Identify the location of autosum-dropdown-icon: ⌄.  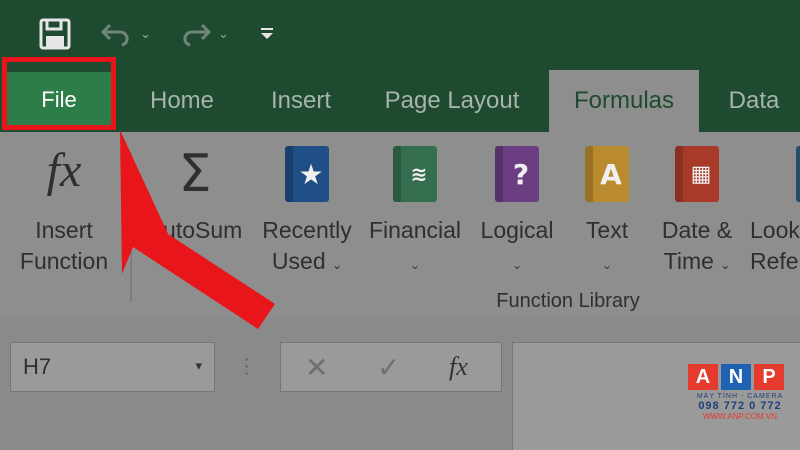
(195, 265).